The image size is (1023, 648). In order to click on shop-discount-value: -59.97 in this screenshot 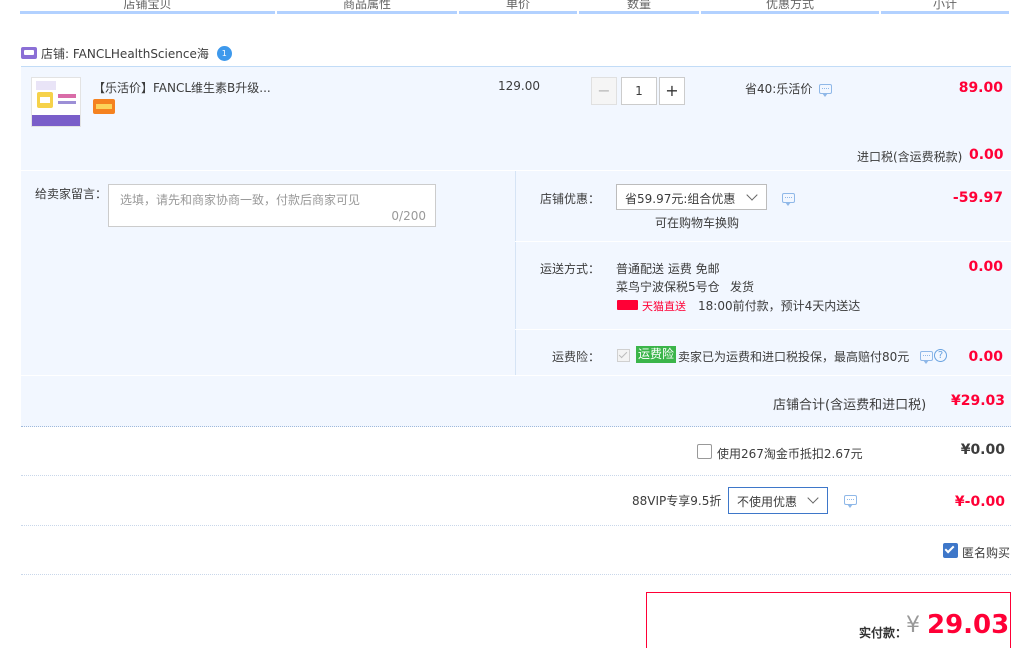, I will do `click(977, 198)`.